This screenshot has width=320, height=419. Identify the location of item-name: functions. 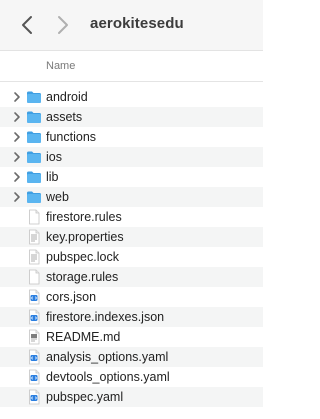
(71, 137).